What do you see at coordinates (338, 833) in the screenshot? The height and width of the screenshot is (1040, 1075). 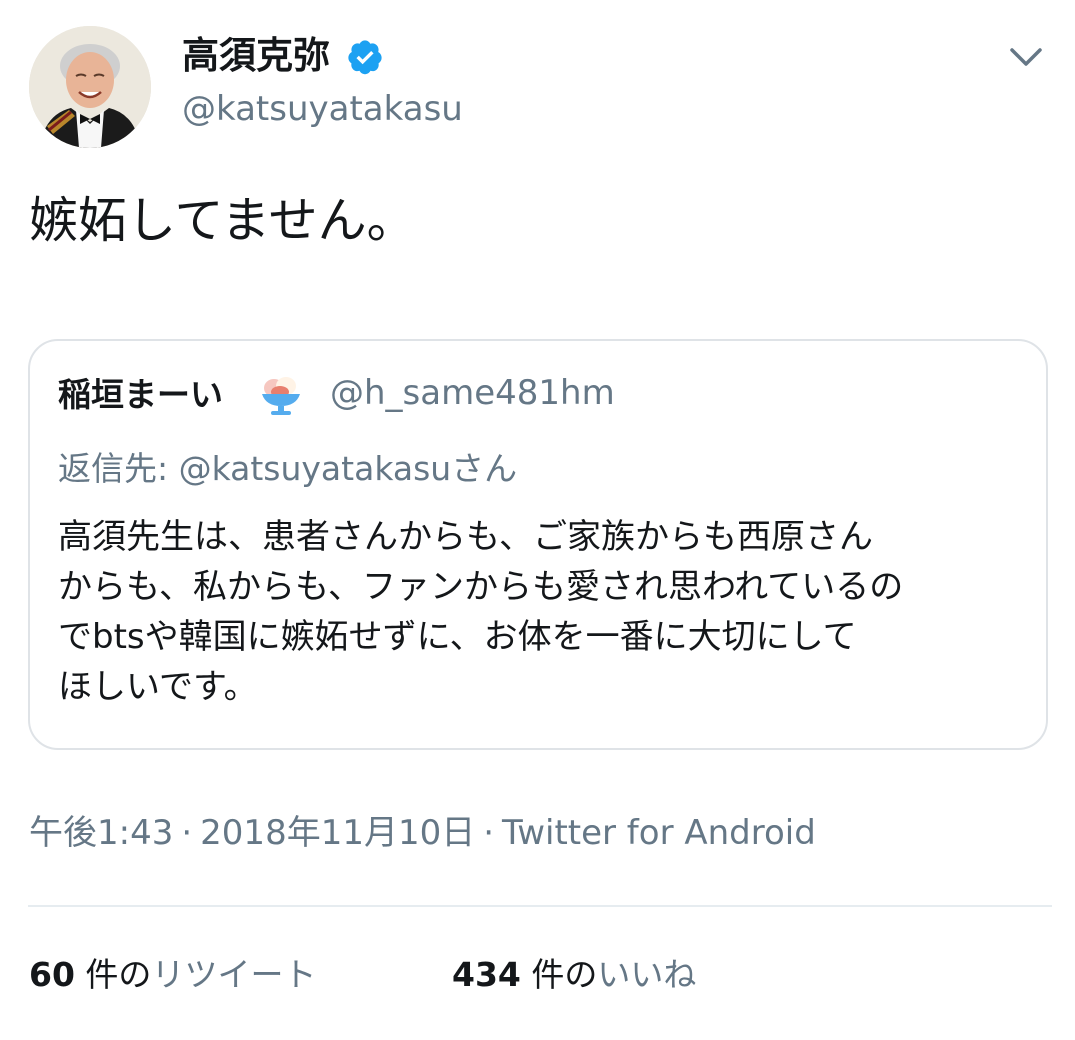 I see `tweet-date: 2018年11月10日` at bounding box center [338, 833].